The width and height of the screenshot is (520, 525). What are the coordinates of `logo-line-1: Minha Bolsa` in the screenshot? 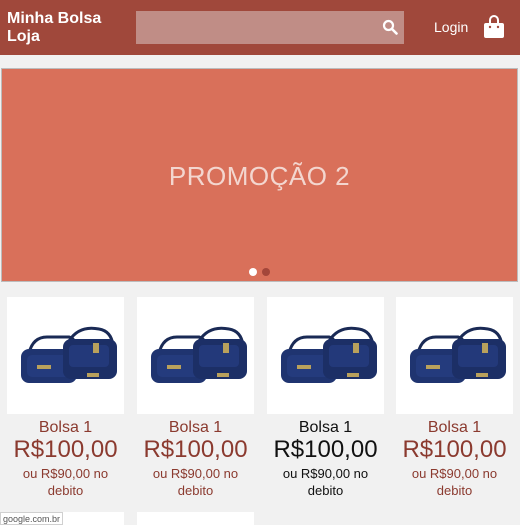 It's located at (62, 19).